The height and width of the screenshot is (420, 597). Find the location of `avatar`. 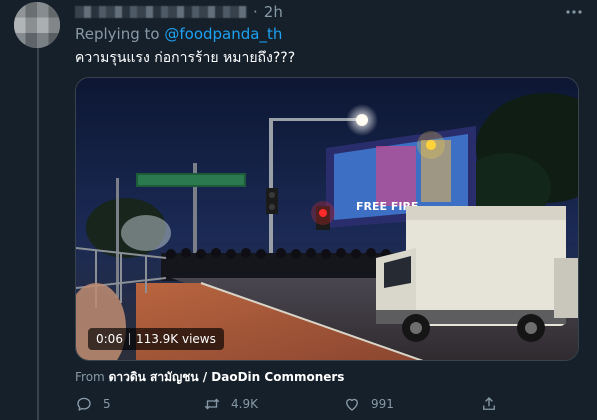

avatar is located at coordinates (37, 25).